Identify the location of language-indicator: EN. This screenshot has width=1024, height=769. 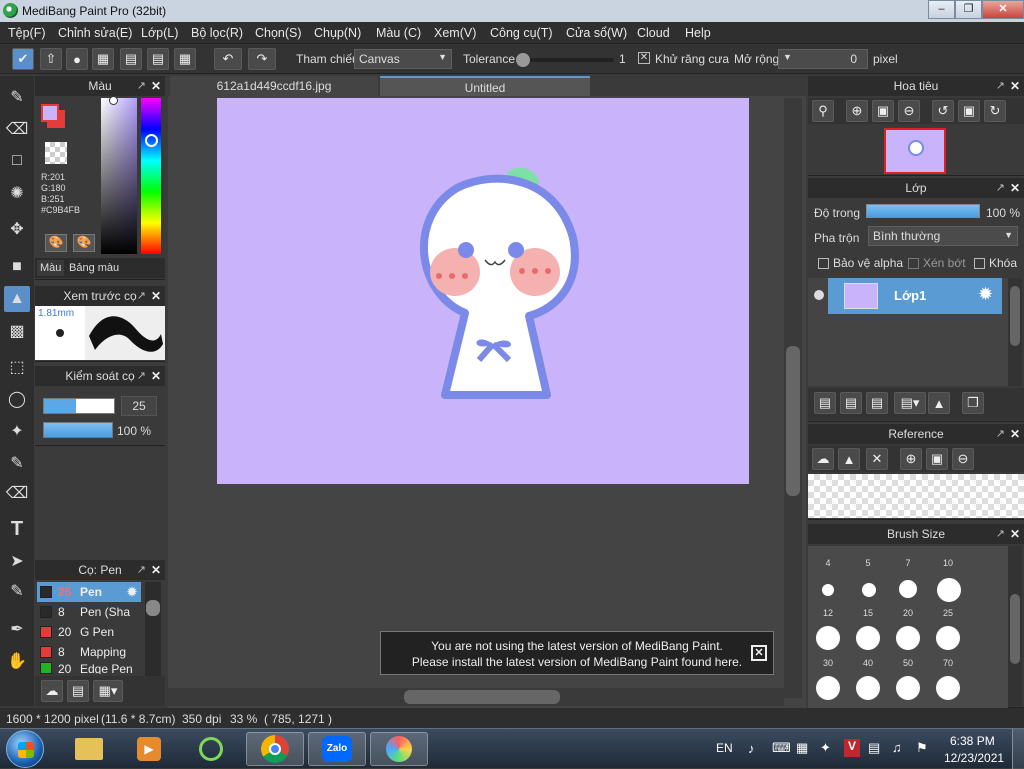
(724, 748).